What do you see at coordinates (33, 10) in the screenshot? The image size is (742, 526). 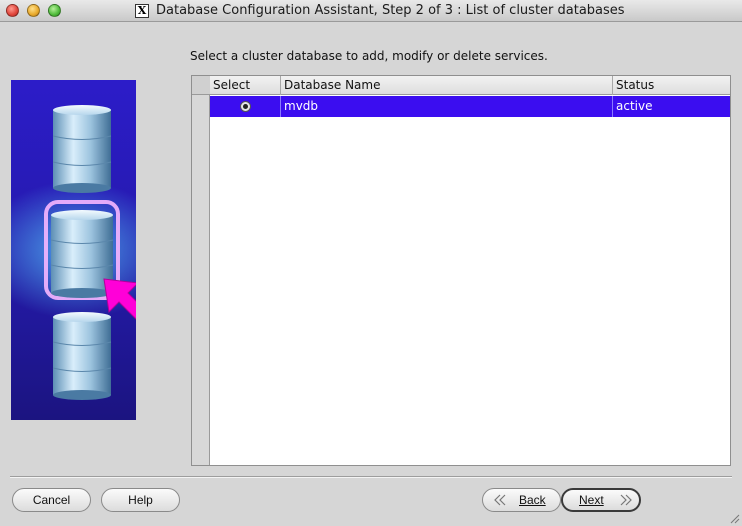 I see `minimize-window-icon` at bounding box center [33, 10].